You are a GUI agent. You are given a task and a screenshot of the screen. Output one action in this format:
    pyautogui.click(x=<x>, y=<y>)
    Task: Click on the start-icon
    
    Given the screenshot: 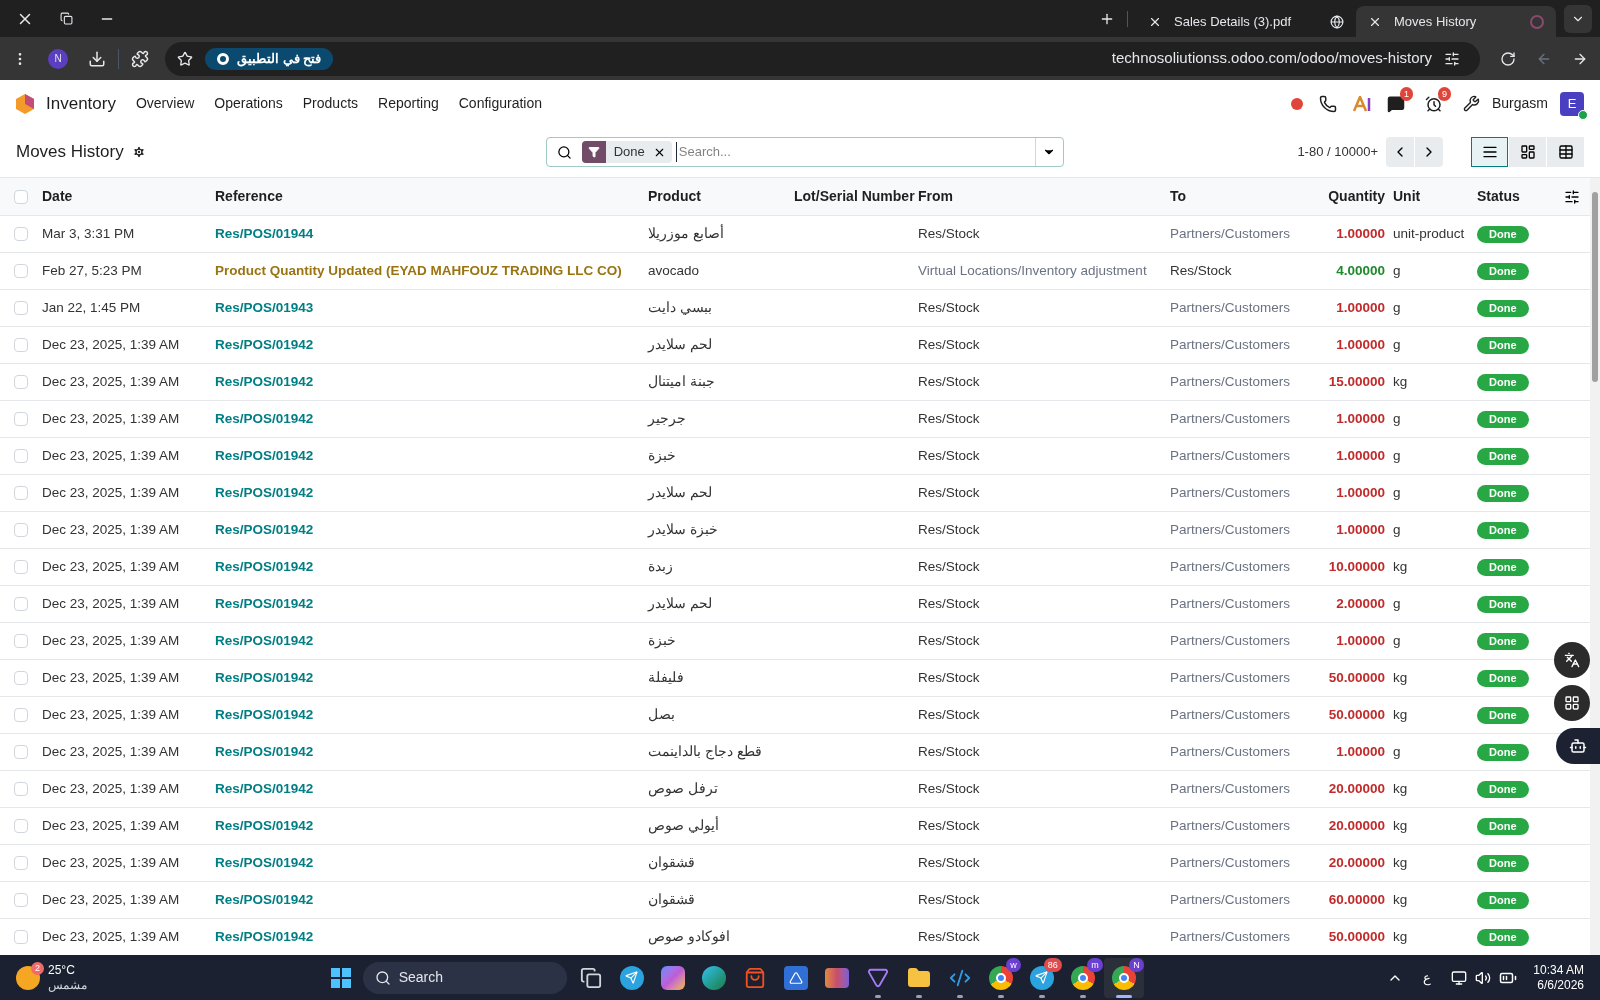 What is the action you would take?
    pyautogui.click(x=340, y=977)
    